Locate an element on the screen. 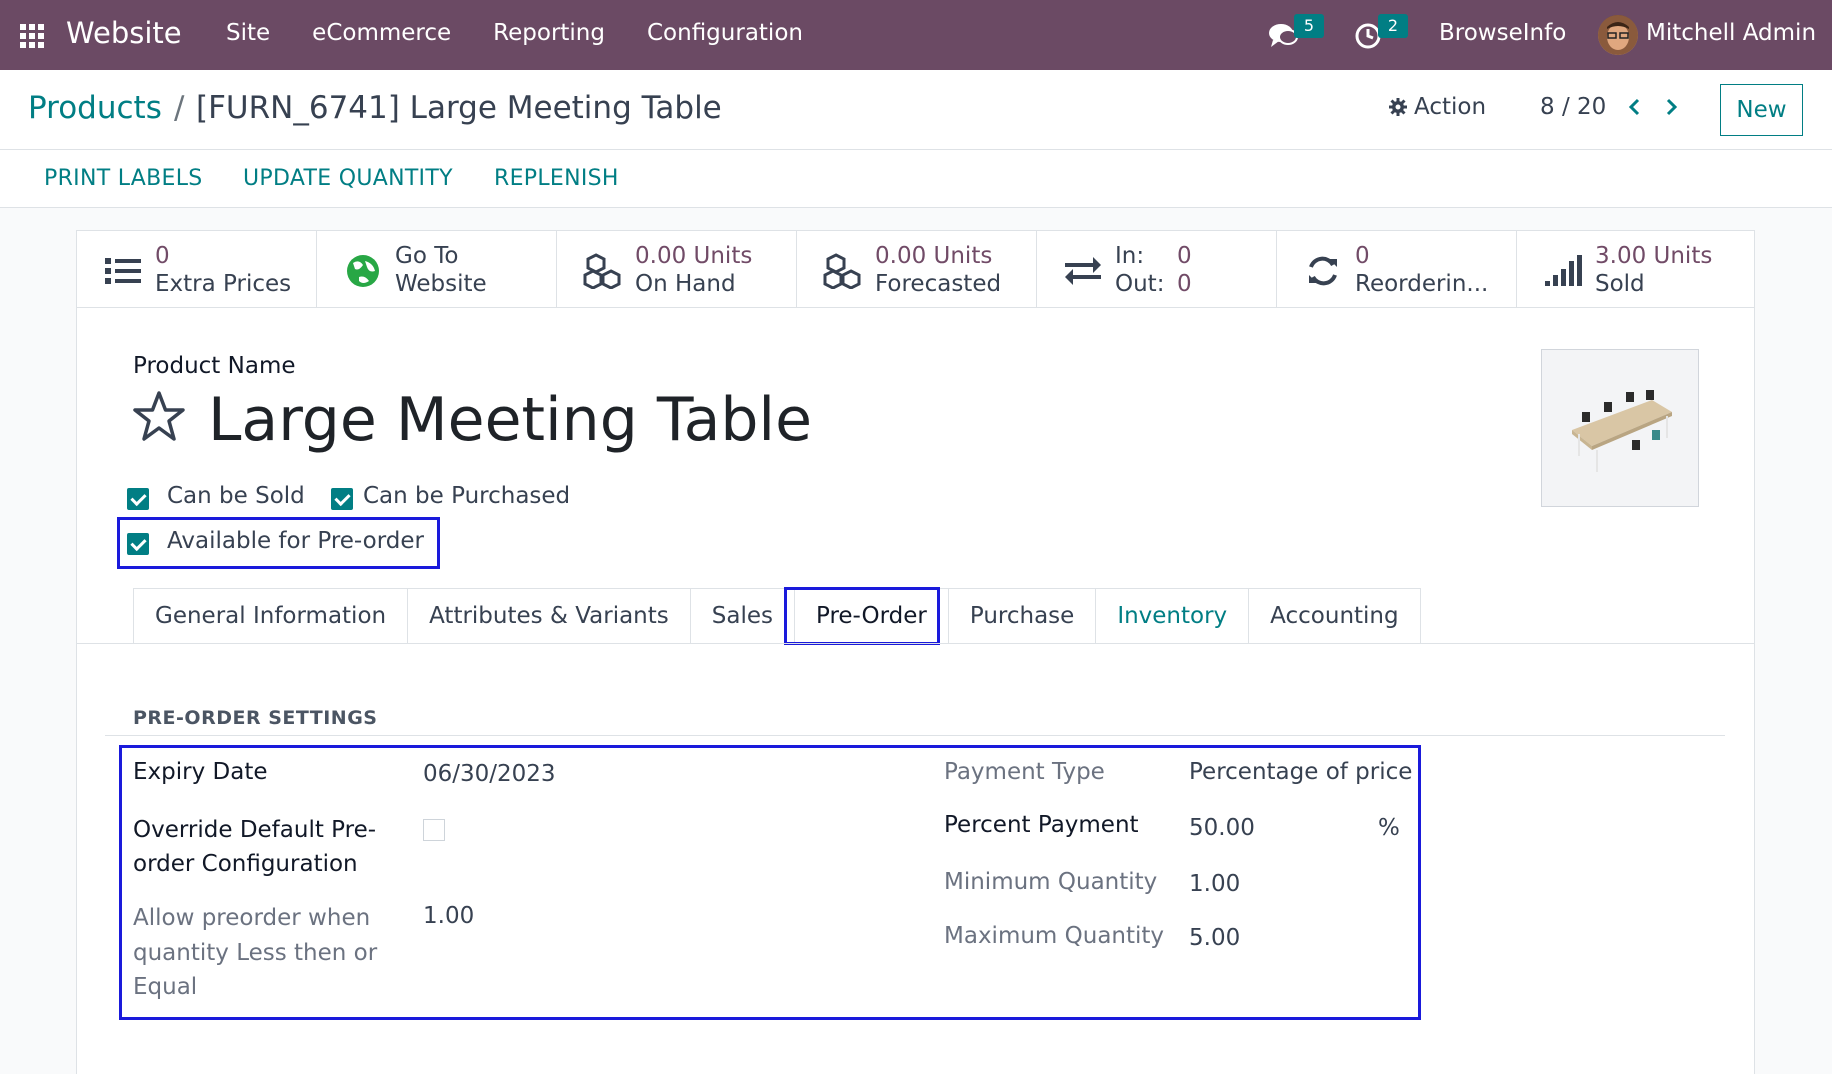  out-label: Out: is located at coordinates (1140, 284).